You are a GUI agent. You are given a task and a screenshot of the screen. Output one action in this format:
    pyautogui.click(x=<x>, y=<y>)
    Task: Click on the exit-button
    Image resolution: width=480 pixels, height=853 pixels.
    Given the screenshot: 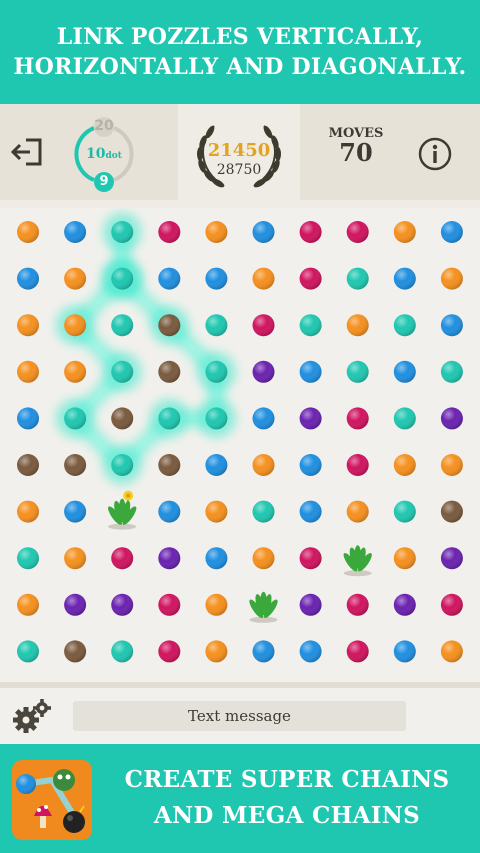 What is the action you would take?
    pyautogui.click(x=28, y=152)
    